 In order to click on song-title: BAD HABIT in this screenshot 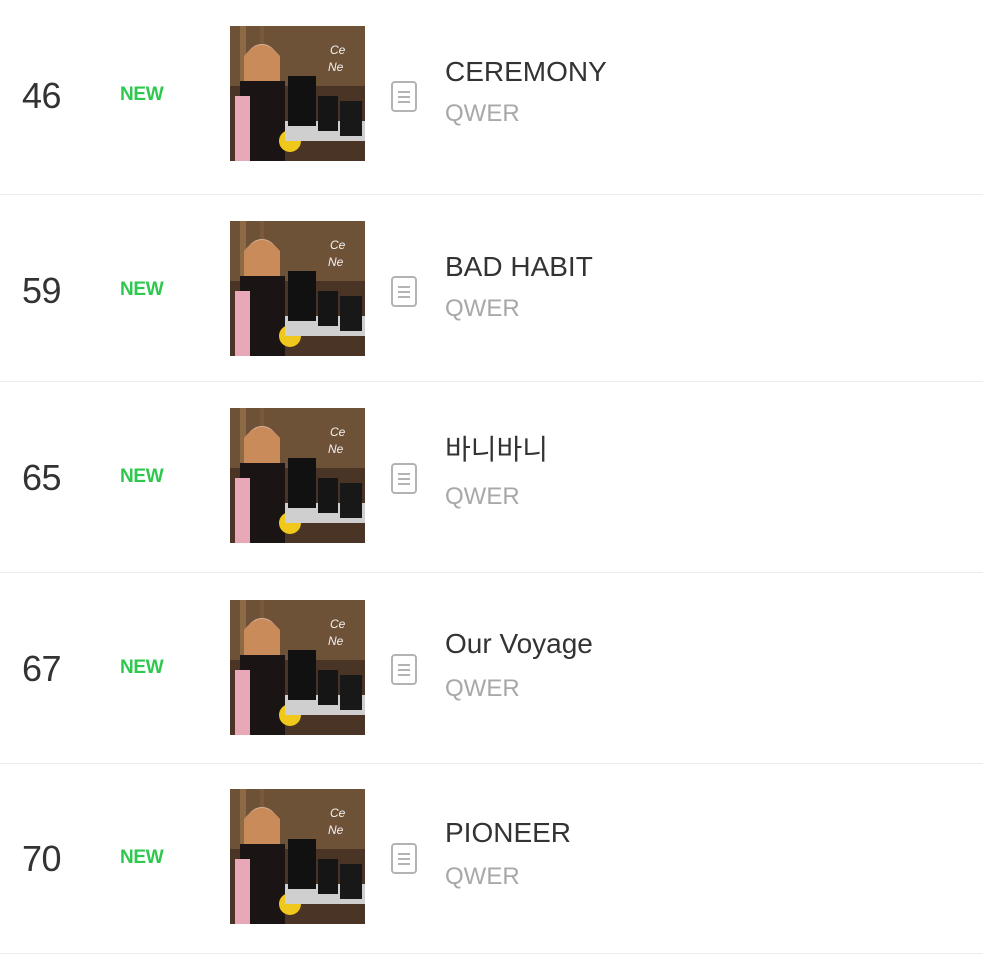, I will do `click(519, 267)`.